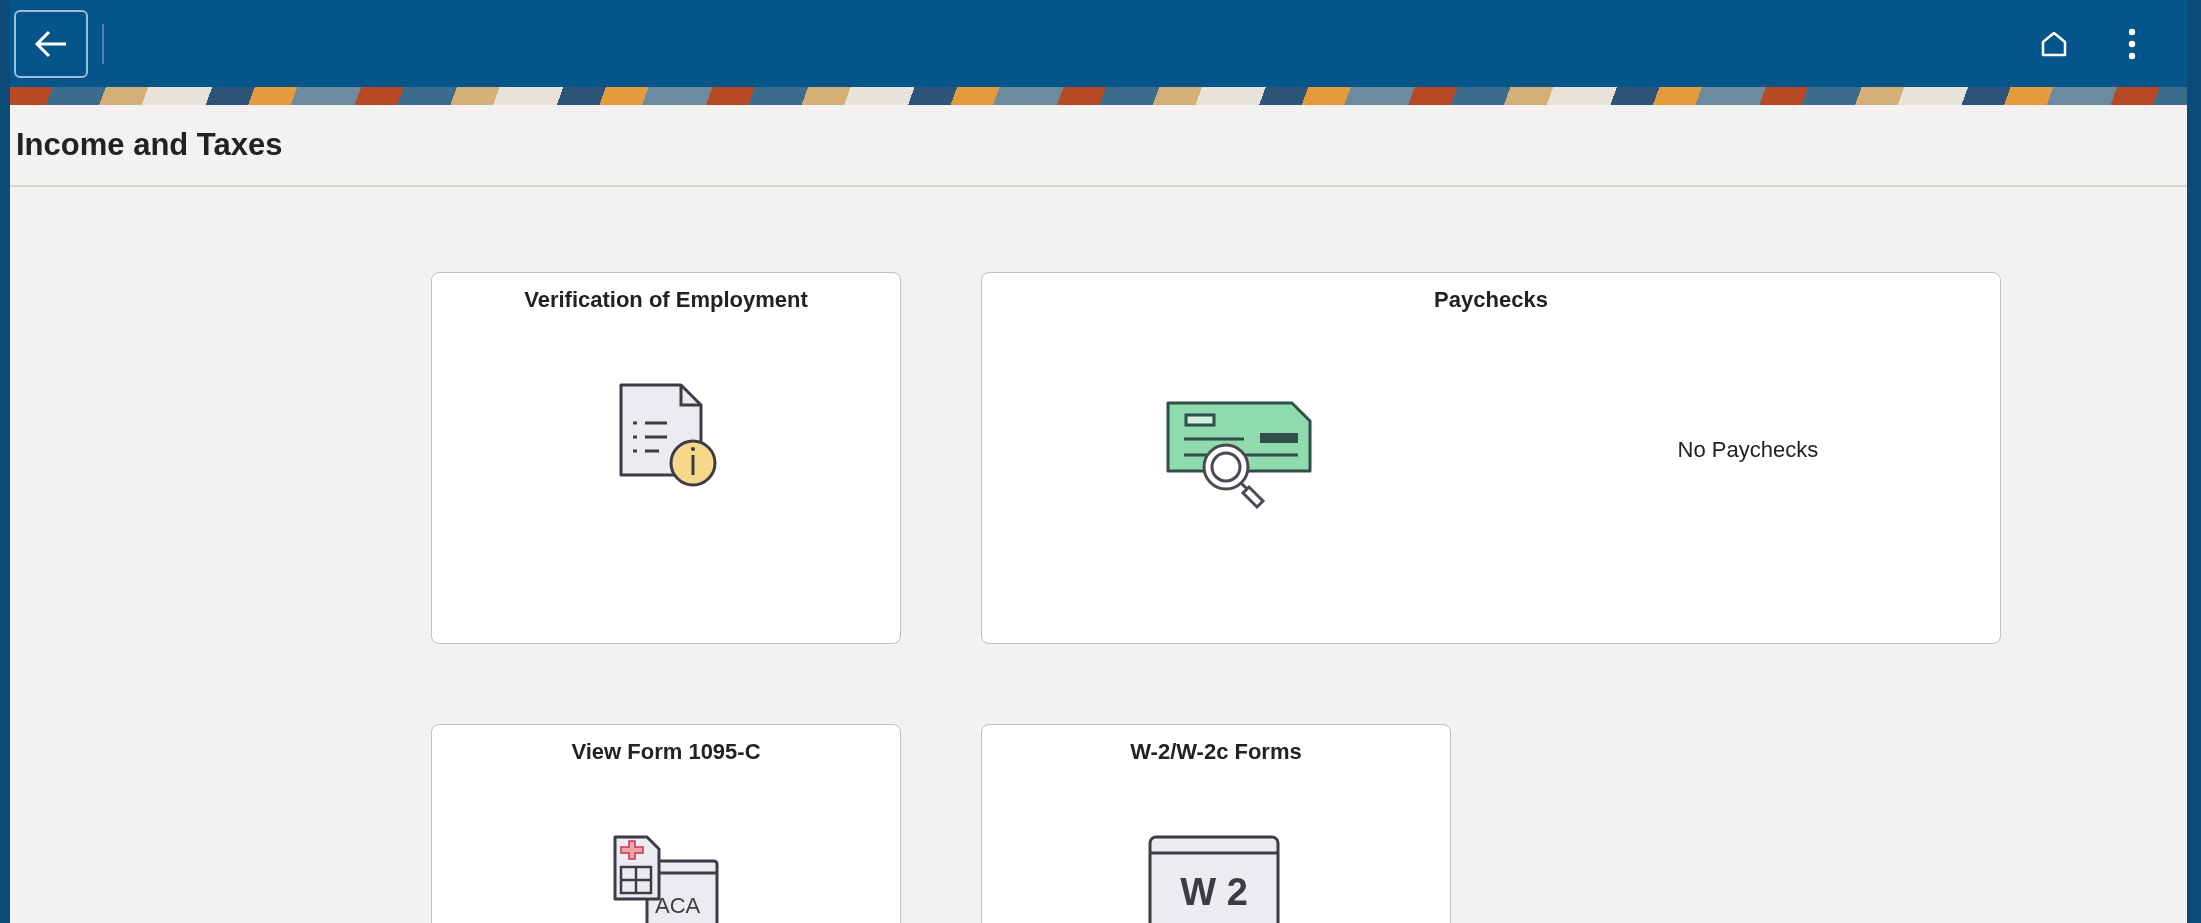 This screenshot has height=923, width=2201. I want to click on back-button, so click(51, 43).